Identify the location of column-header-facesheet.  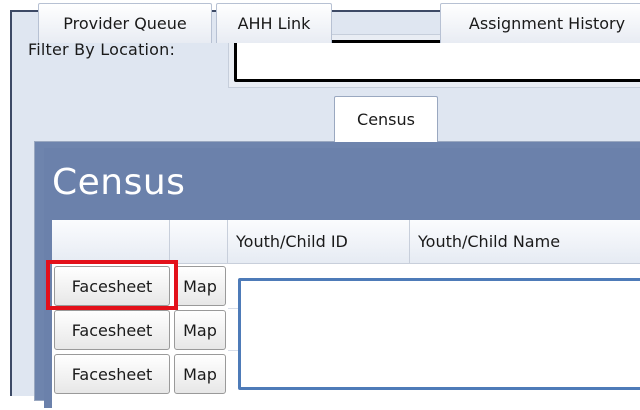
(111, 242).